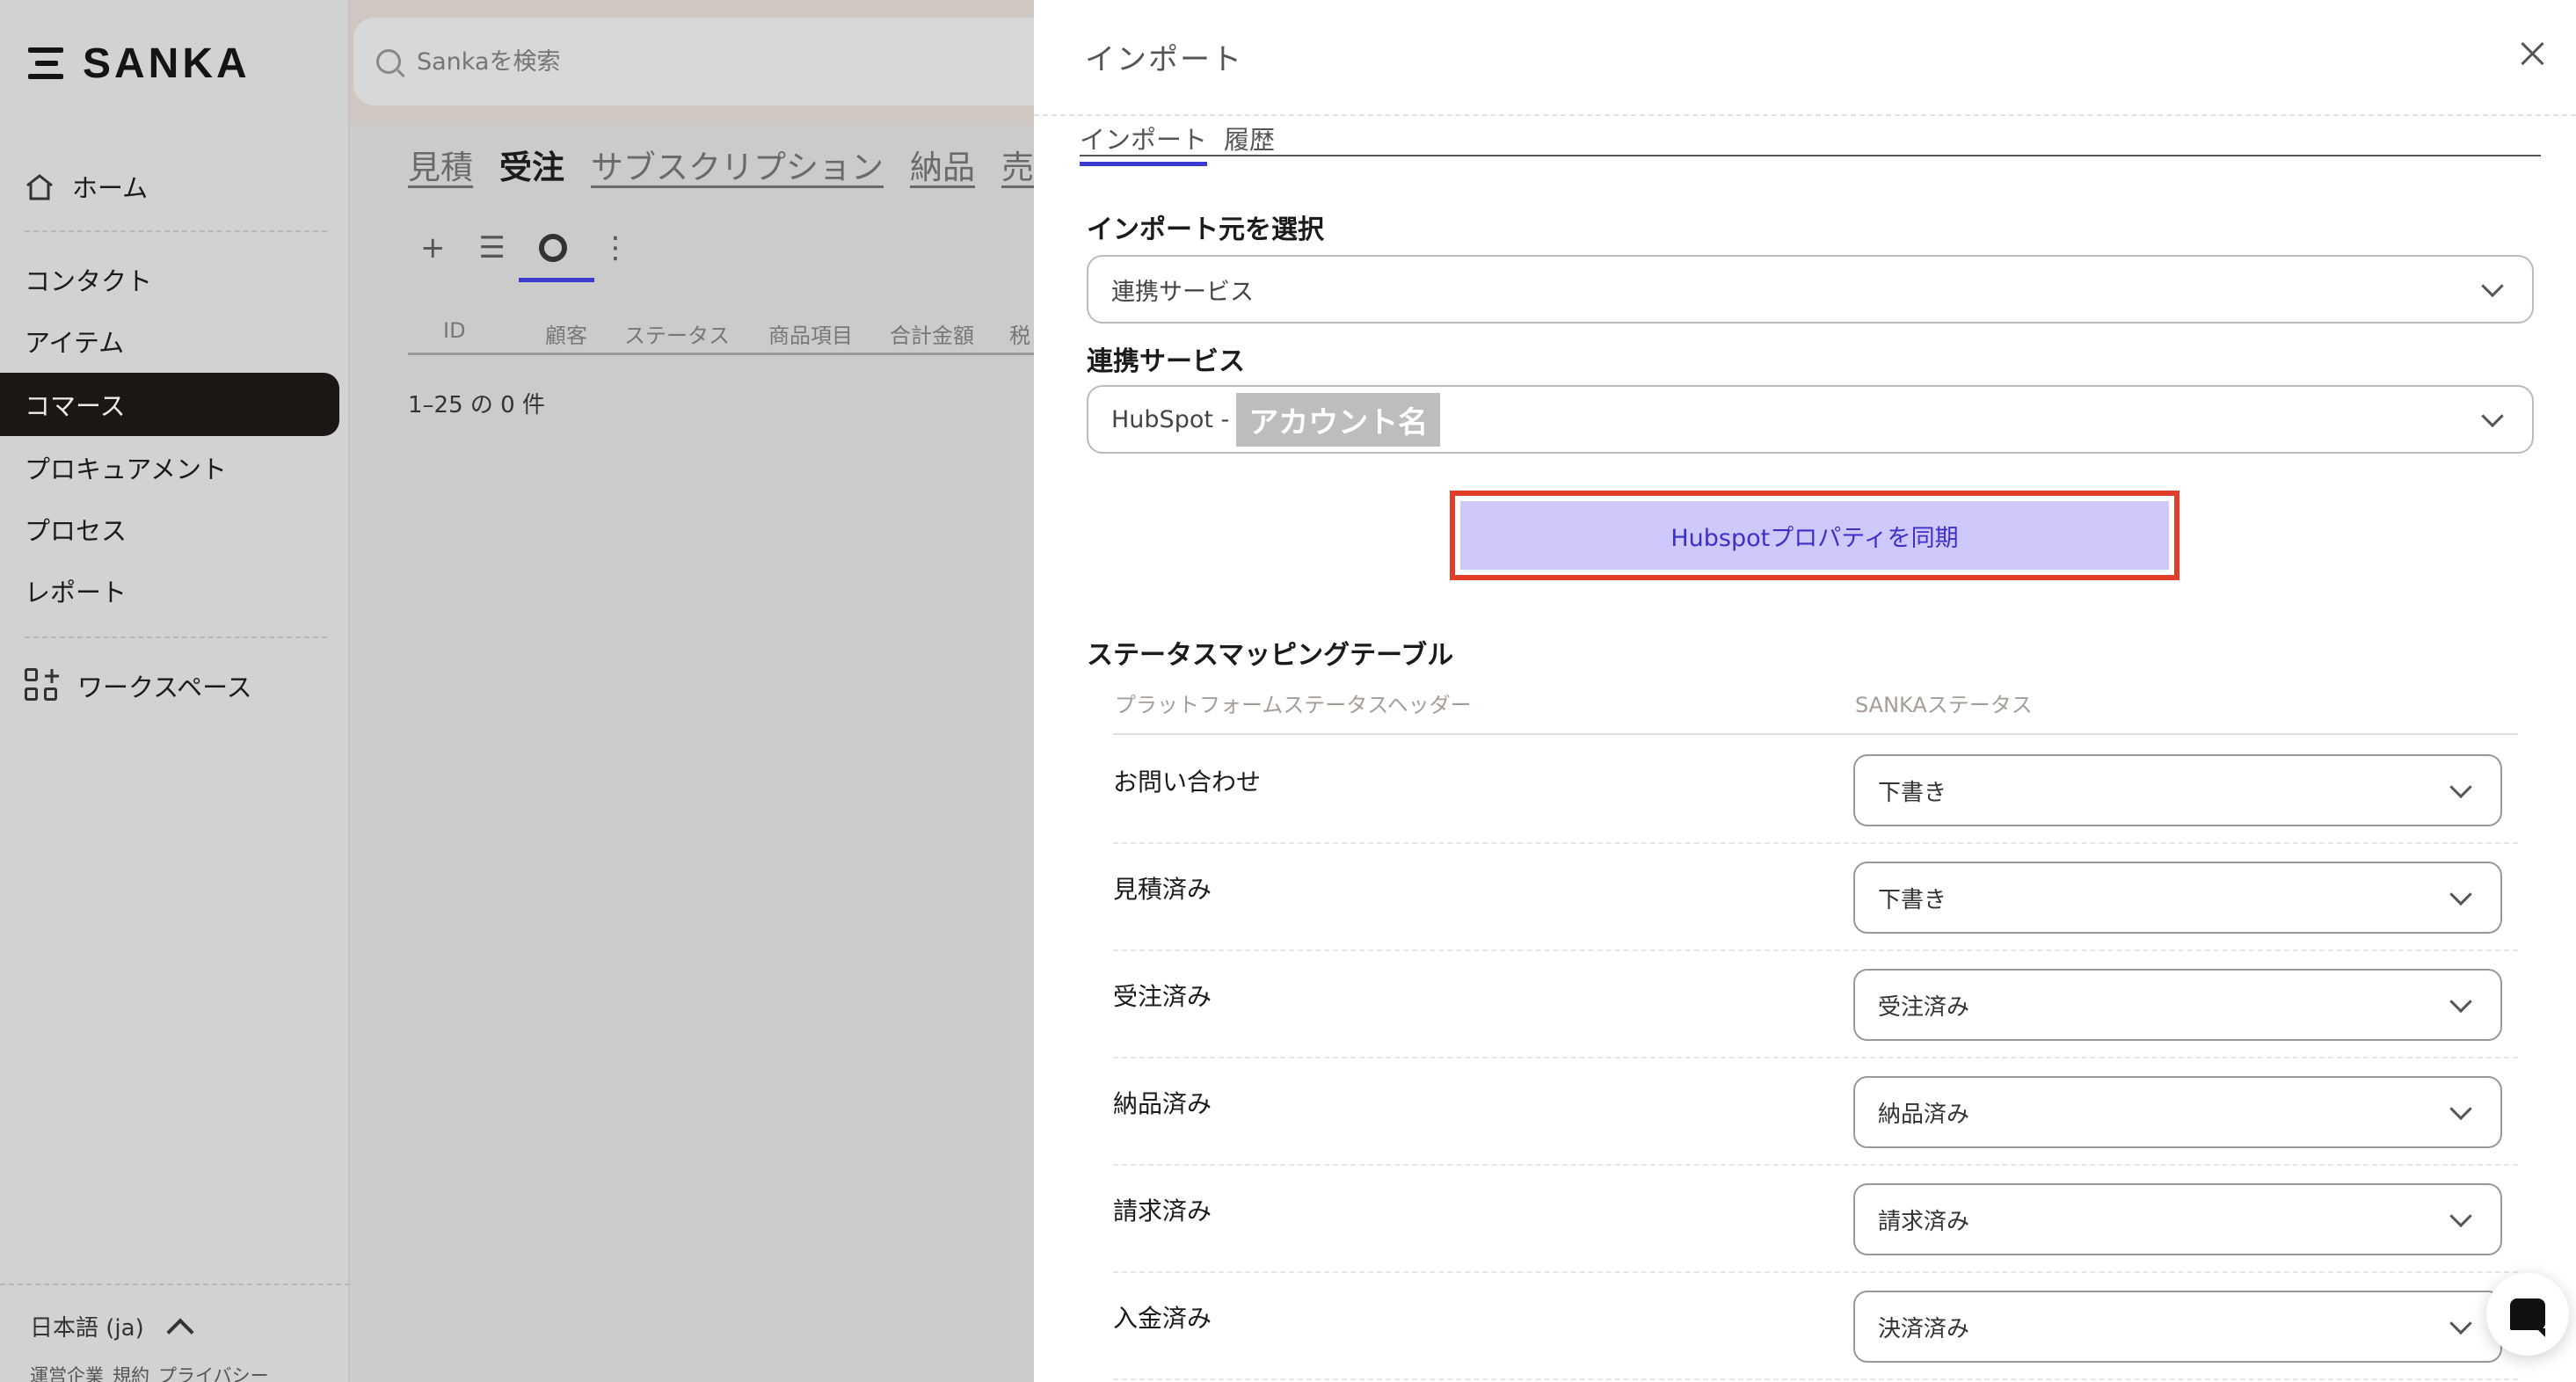  Describe the element at coordinates (1293, 705) in the screenshot. I see `mapping-header-platform: プラットフォームステータスヘッダー` at that location.